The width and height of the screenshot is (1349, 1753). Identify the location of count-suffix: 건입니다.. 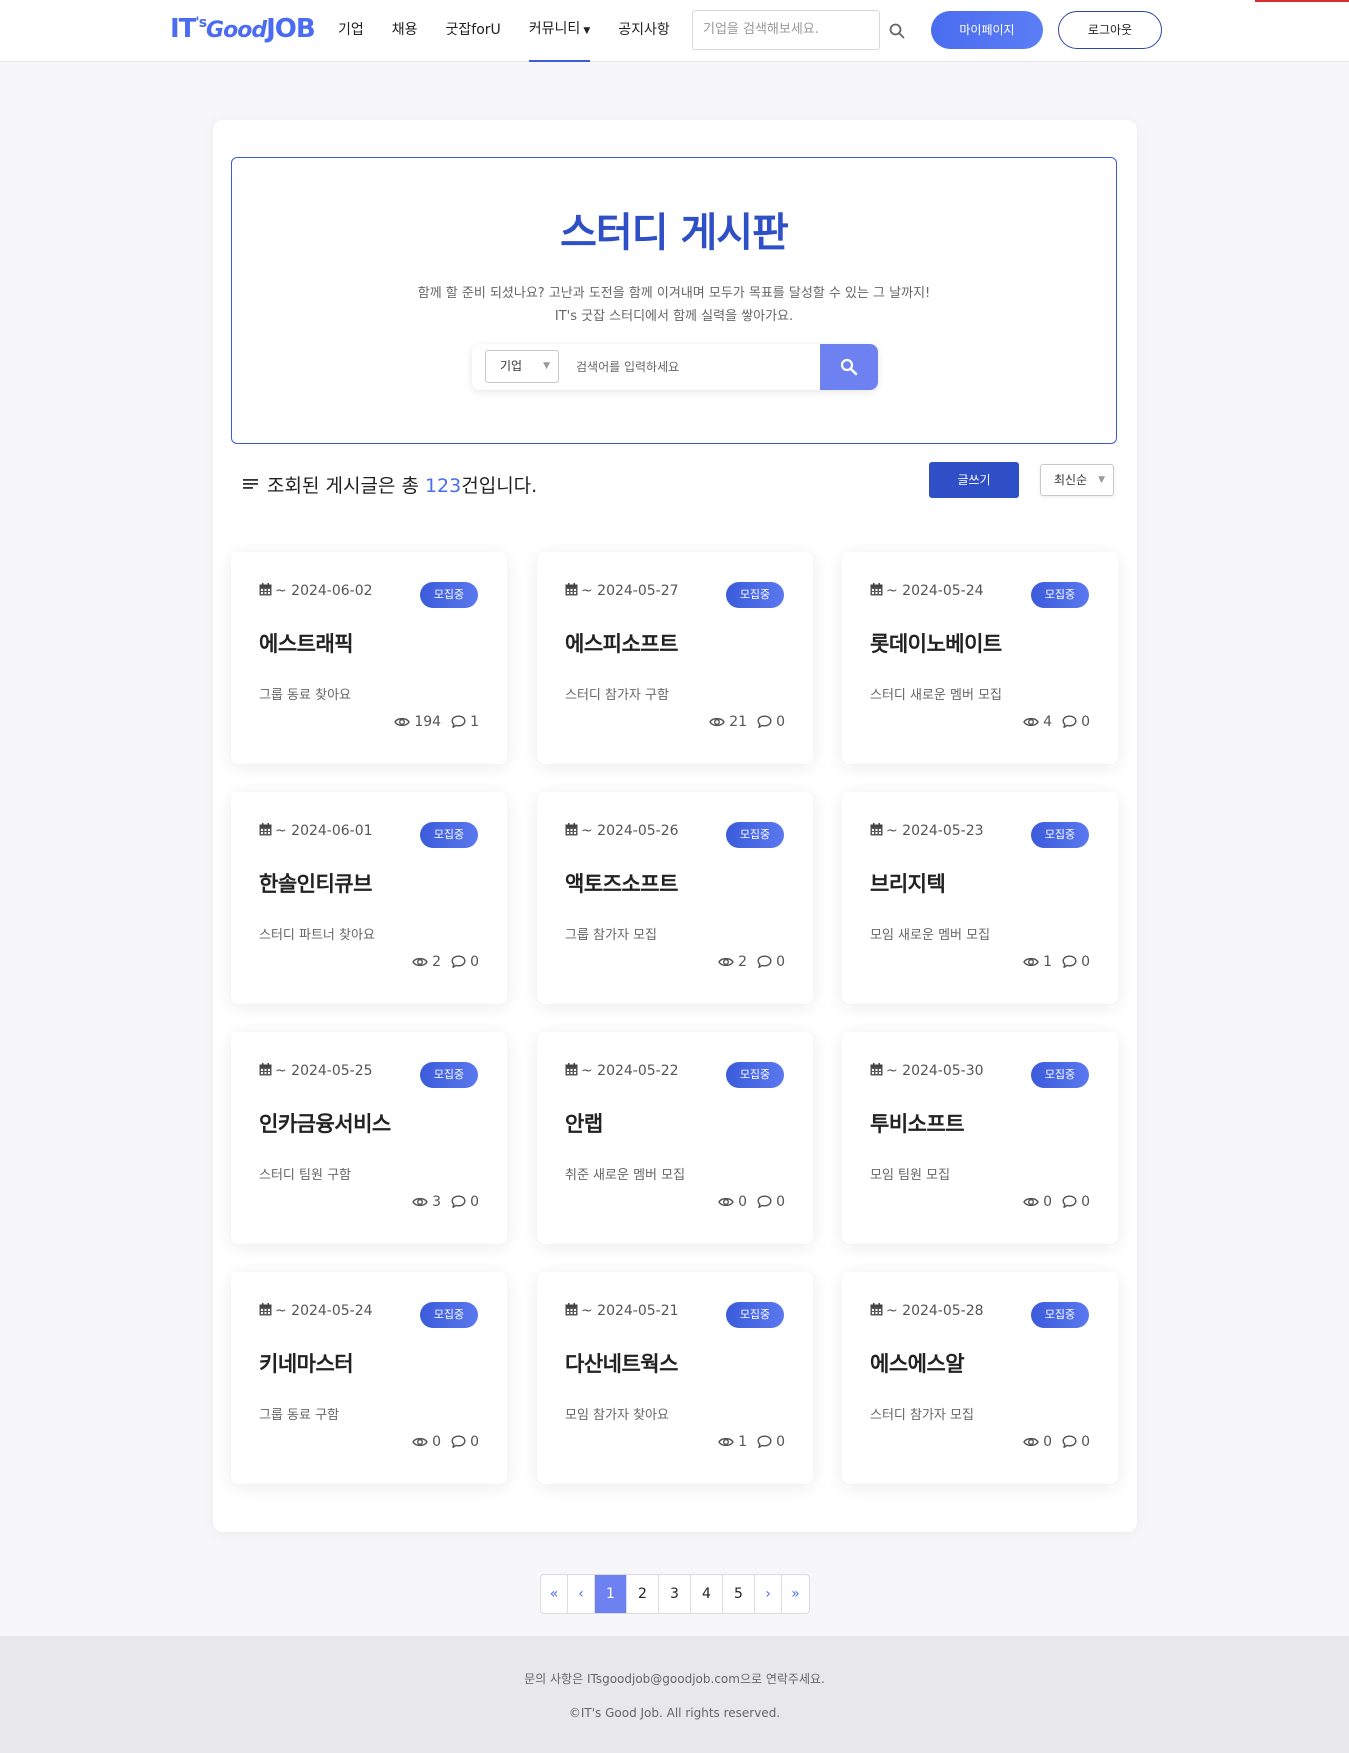
(499, 486).